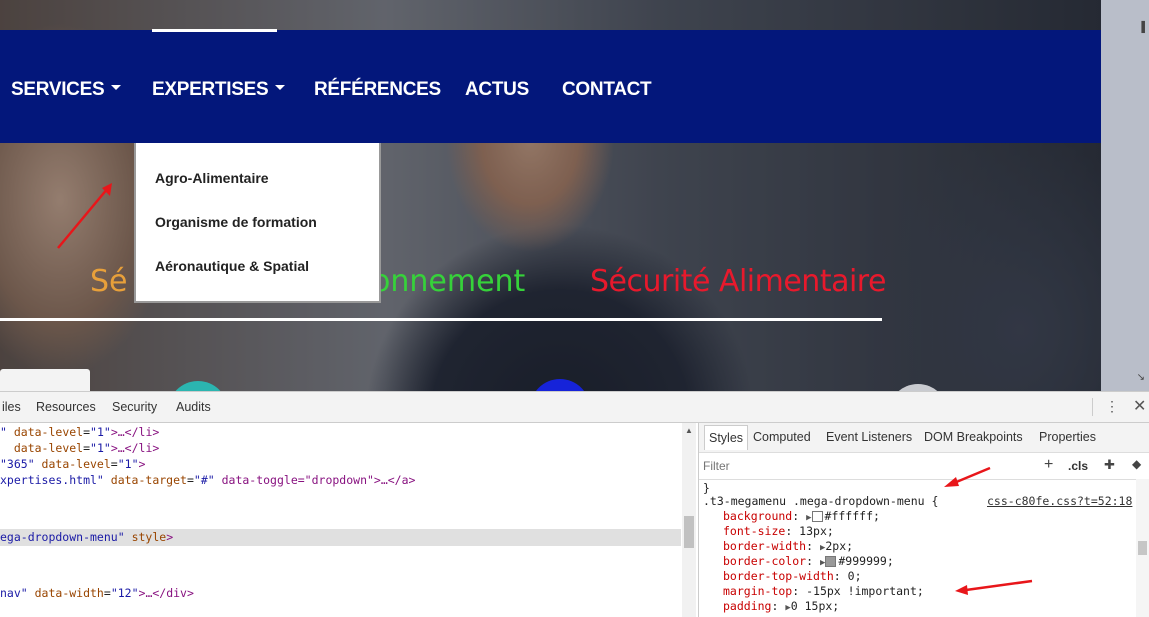 This screenshot has width=1149, height=617. What do you see at coordinates (441, 319) in the screenshot?
I see `tagline-underline` at bounding box center [441, 319].